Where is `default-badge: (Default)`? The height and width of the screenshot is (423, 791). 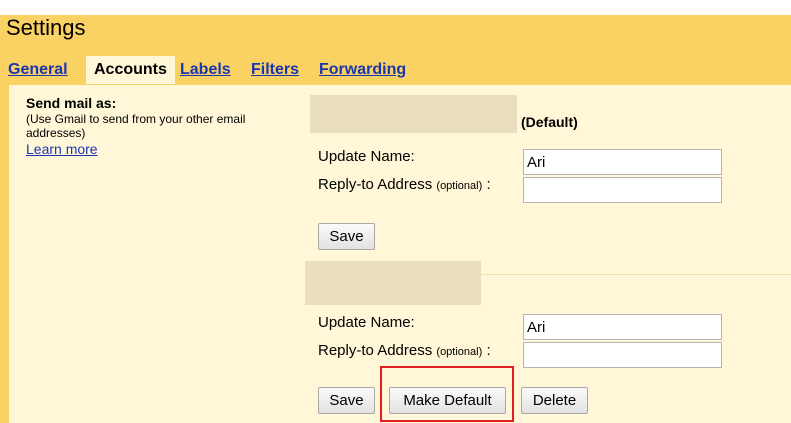 default-badge: (Default) is located at coordinates (549, 122).